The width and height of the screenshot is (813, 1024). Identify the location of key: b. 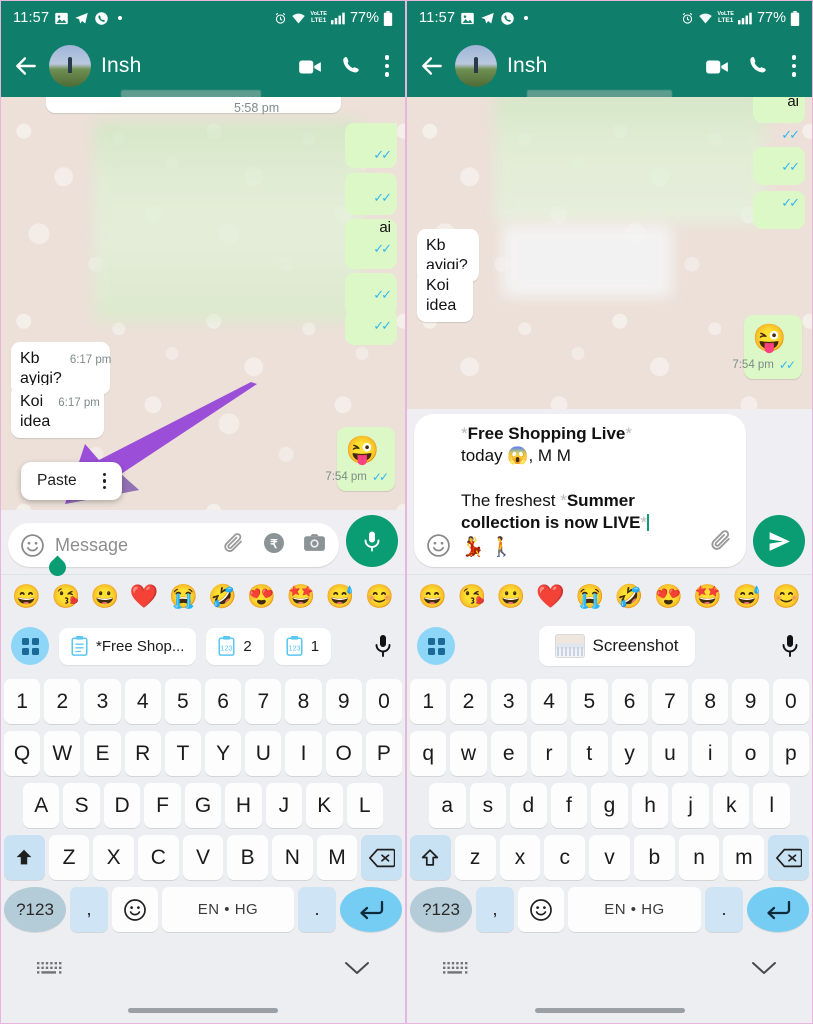
(654, 857).